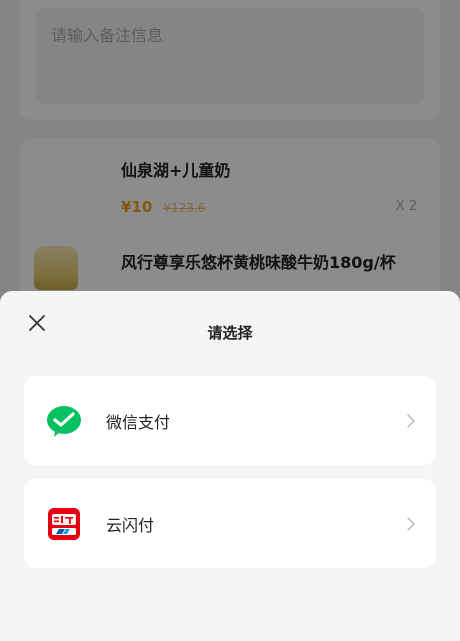  Describe the element at coordinates (64, 421) in the screenshot. I see `wechat-pay-icon` at that location.